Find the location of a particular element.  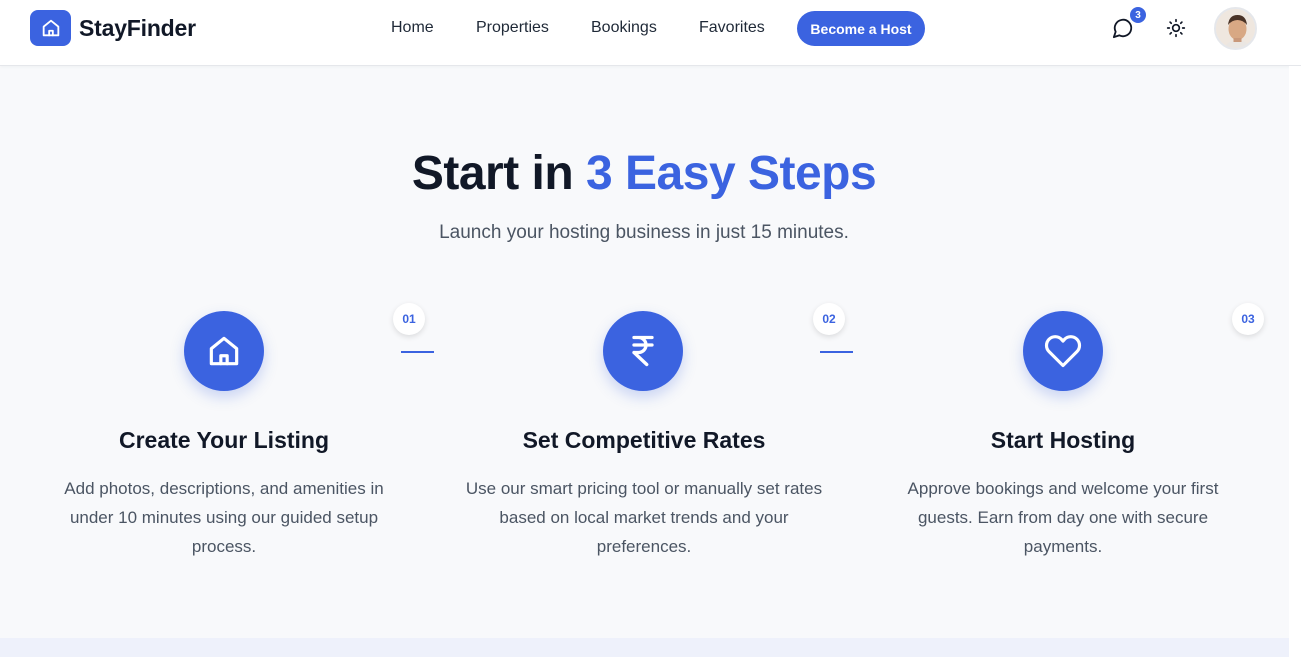

nav-favorites: Favorites is located at coordinates (732, 28).